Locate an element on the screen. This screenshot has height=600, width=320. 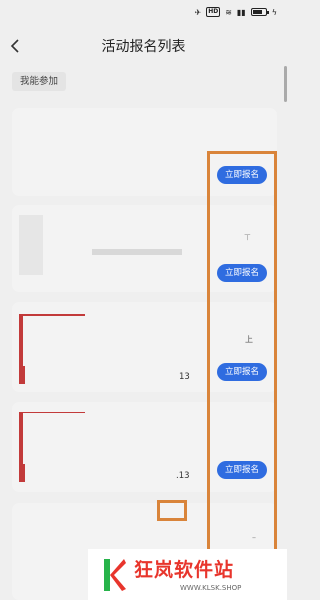
battery-icon is located at coordinates (259, 12).